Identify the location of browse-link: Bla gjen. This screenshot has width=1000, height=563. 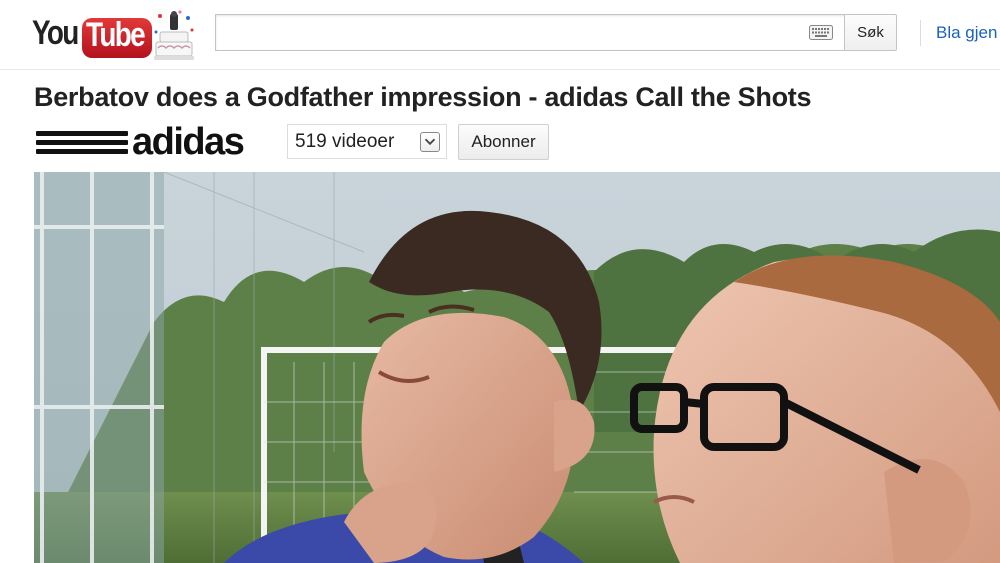
(966, 33).